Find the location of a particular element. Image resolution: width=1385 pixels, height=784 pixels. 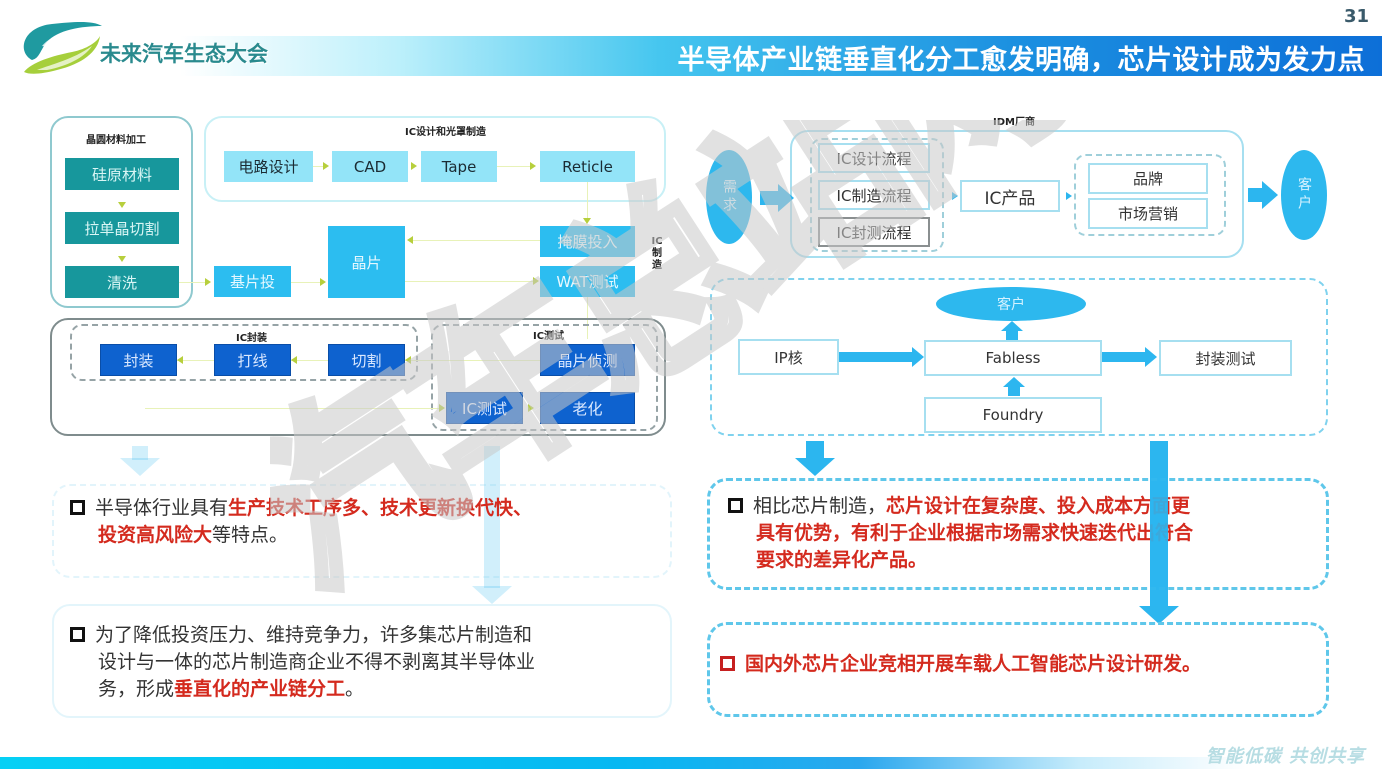

step-cleaning: 清洗 is located at coordinates (122, 282).